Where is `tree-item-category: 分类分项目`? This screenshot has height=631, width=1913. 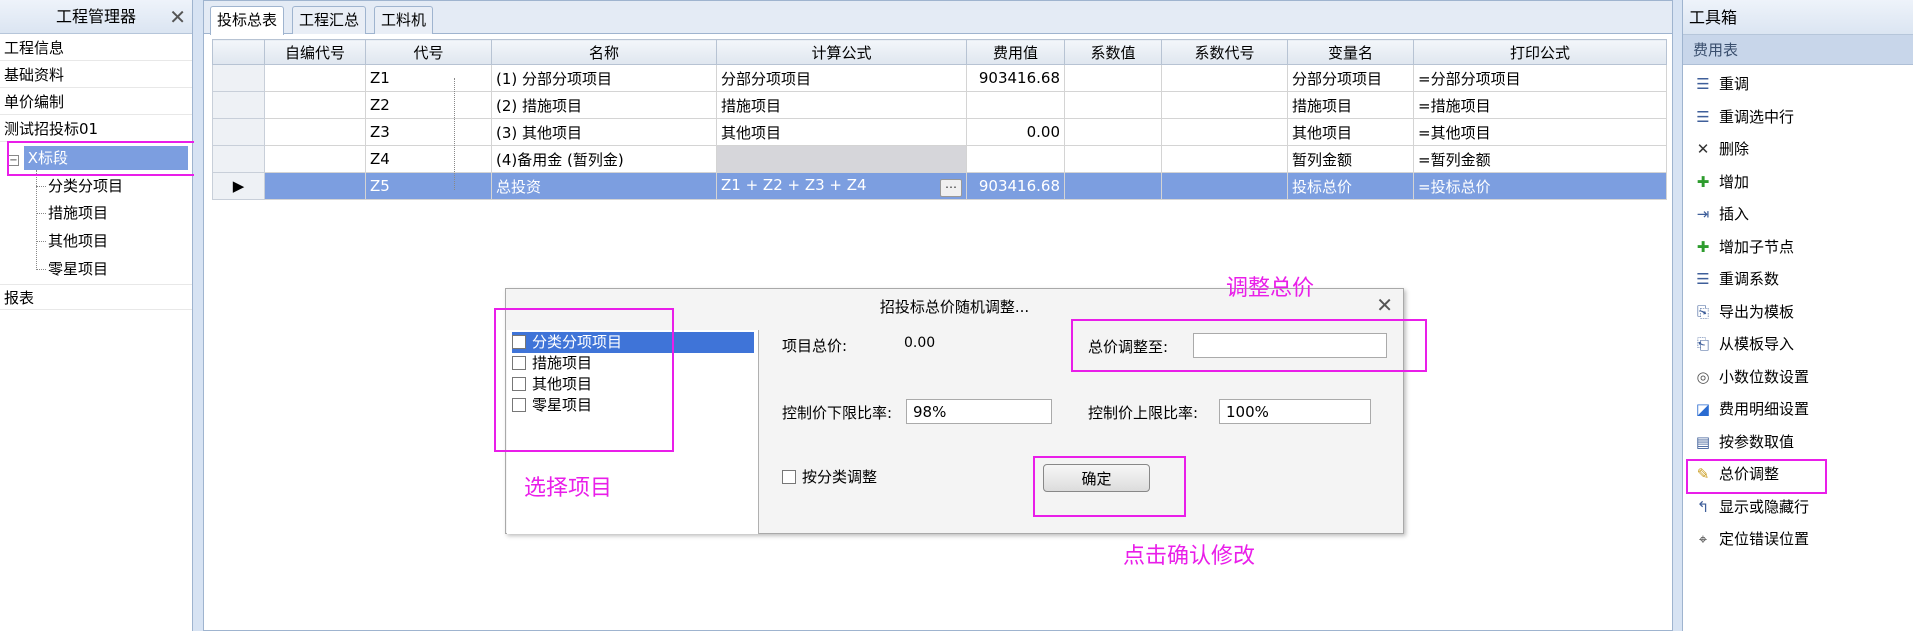 tree-item-category: 分类分项目 is located at coordinates (96, 186).